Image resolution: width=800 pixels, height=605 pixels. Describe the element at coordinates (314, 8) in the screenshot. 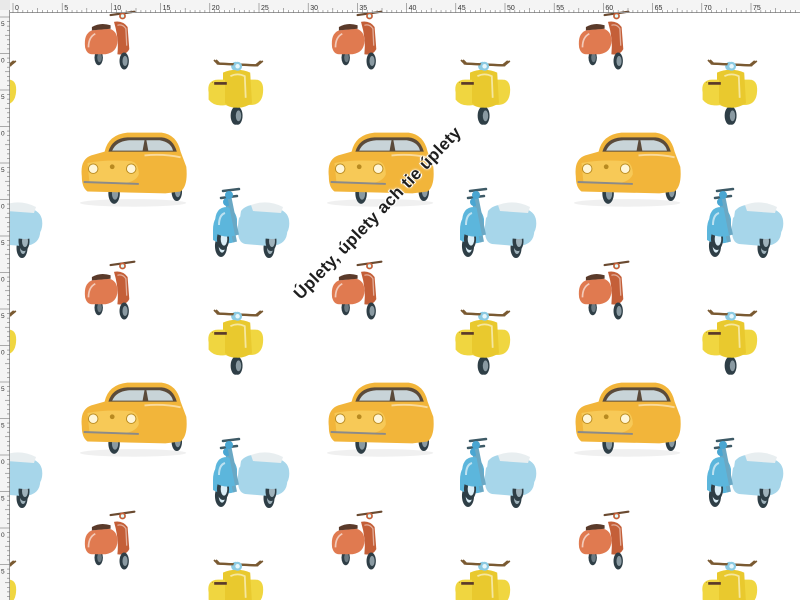

I see `ruler-label: 30` at that location.